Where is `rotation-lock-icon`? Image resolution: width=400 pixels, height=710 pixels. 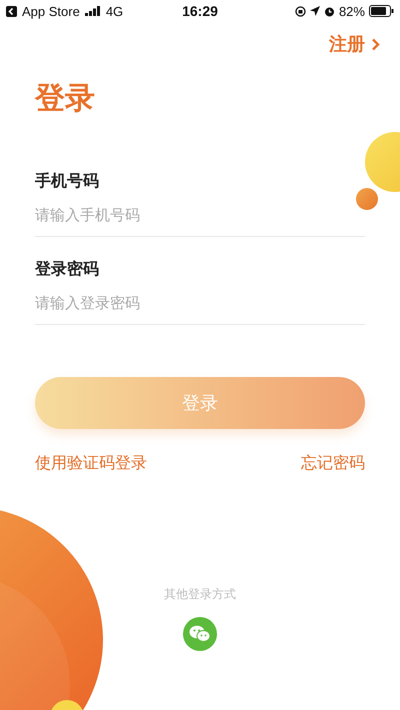 rotation-lock-icon is located at coordinates (300, 11).